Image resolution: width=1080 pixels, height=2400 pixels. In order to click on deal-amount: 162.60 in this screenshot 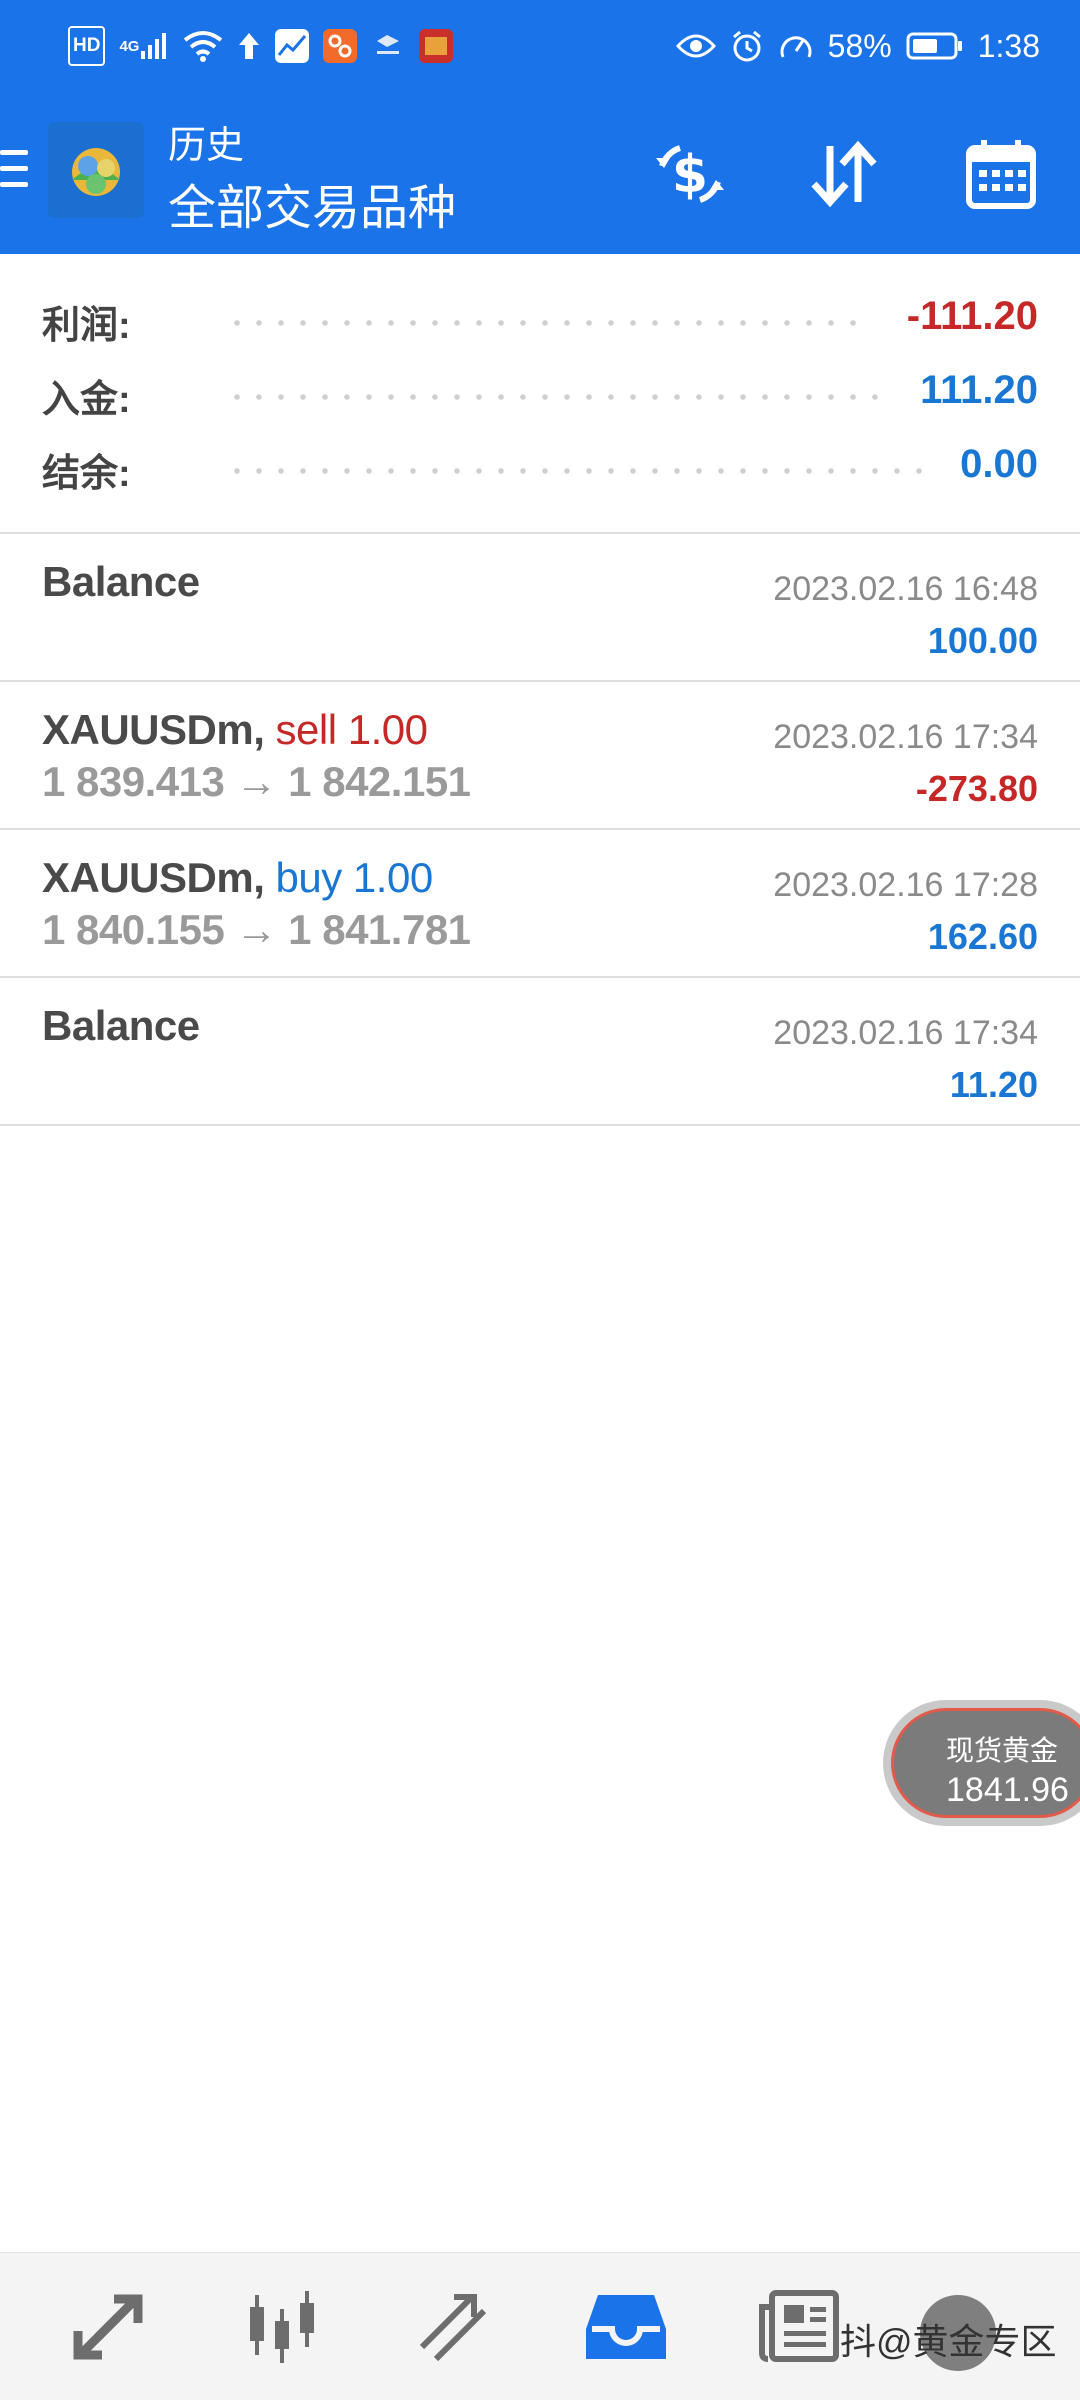, I will do `click(982, 936)`.